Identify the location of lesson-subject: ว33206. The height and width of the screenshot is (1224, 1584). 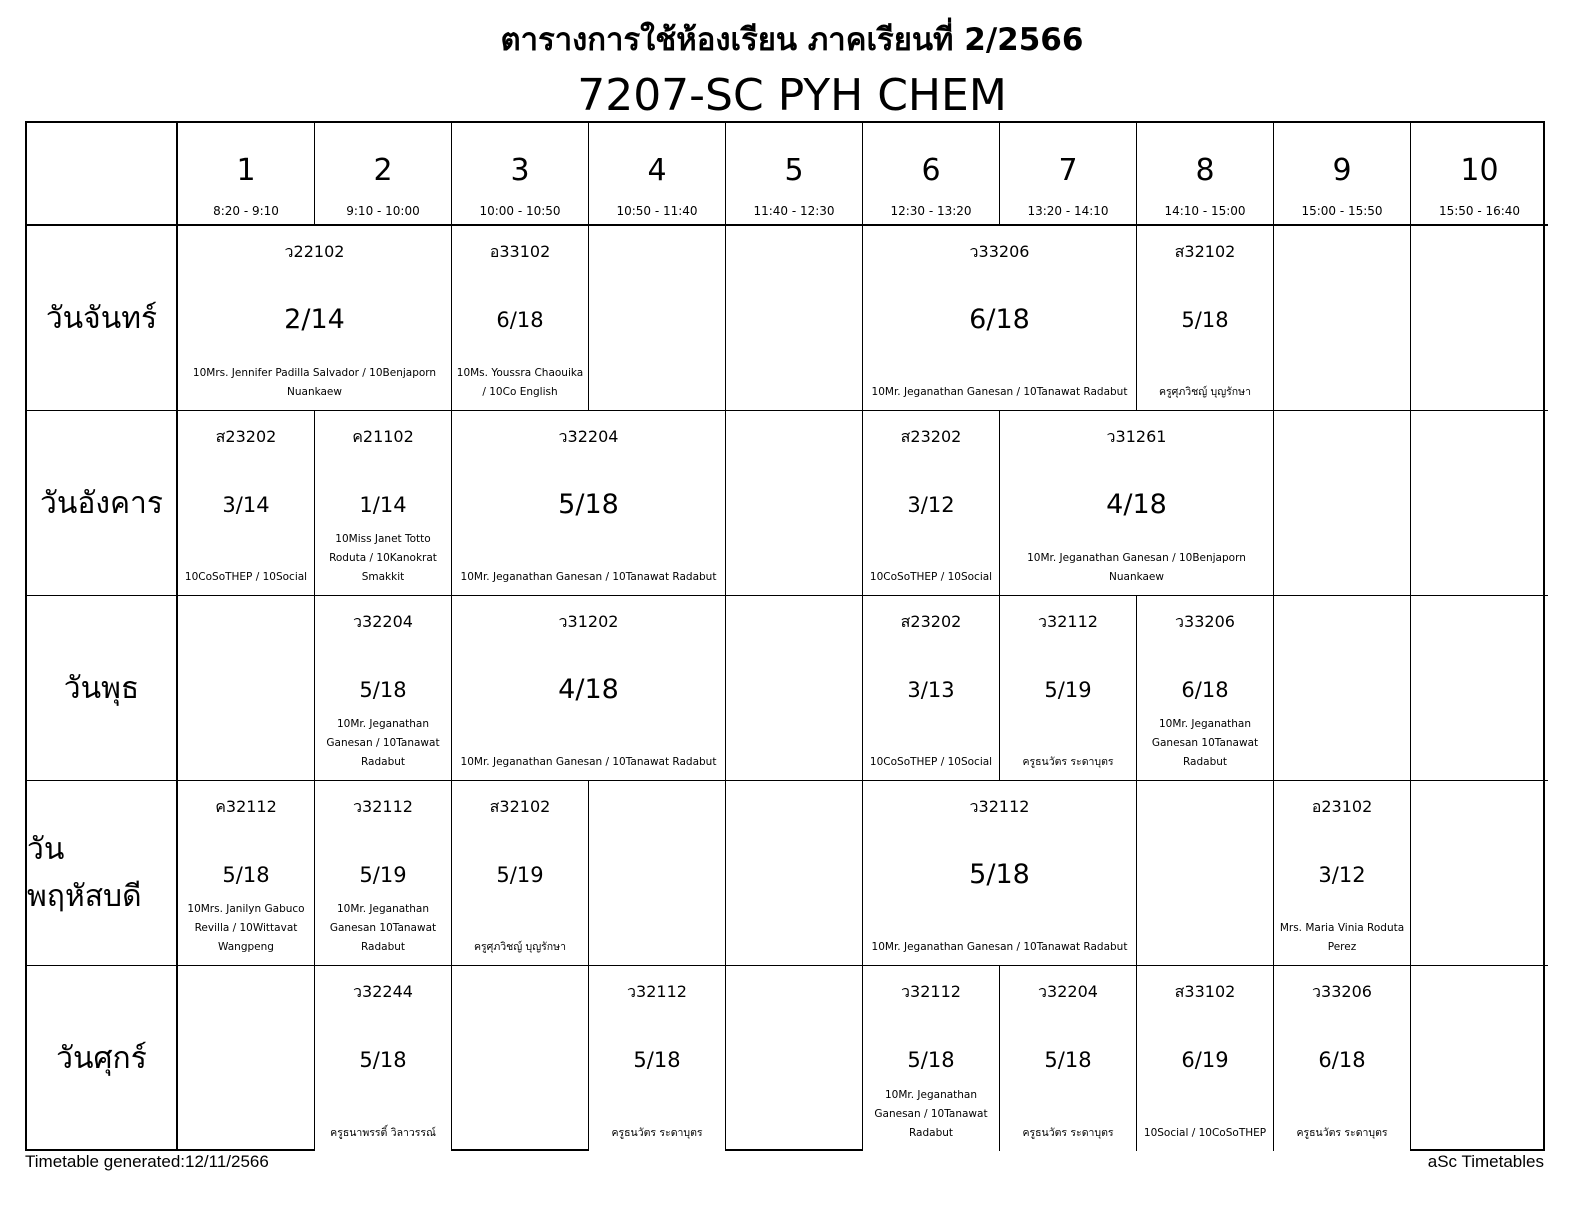
(999, 251).